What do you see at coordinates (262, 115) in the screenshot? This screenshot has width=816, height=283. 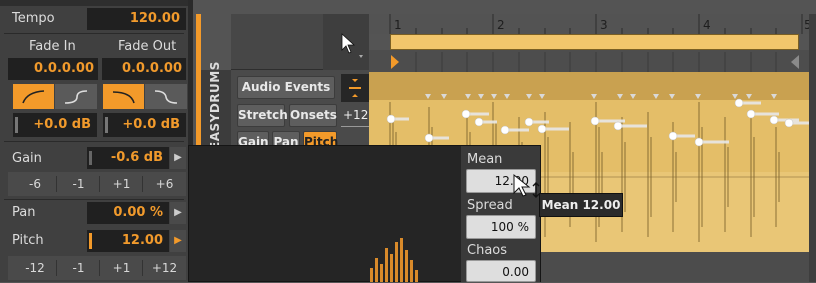 I see `stretch-button: Stretch` at bounding box center [262, 115].